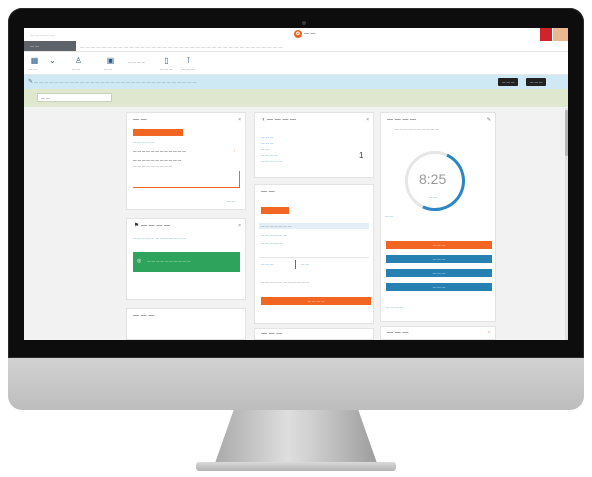 This screenshot has width=592, height=477. I want to click on search-band: — —, so click(296, 98).